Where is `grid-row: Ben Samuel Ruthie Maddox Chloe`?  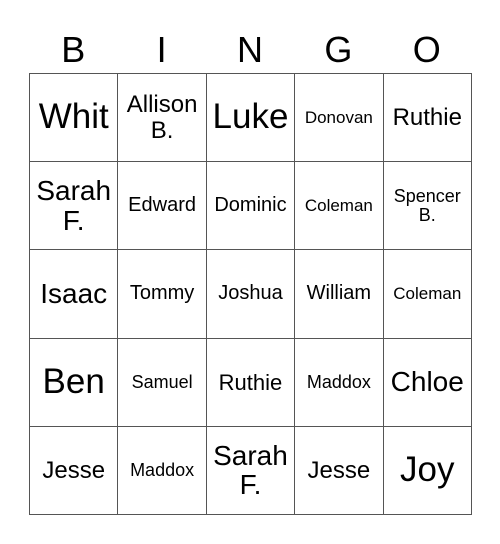 grid-row: Ben Samuel Ruthie Maddox Chloe is located at coordinates (250, 382).